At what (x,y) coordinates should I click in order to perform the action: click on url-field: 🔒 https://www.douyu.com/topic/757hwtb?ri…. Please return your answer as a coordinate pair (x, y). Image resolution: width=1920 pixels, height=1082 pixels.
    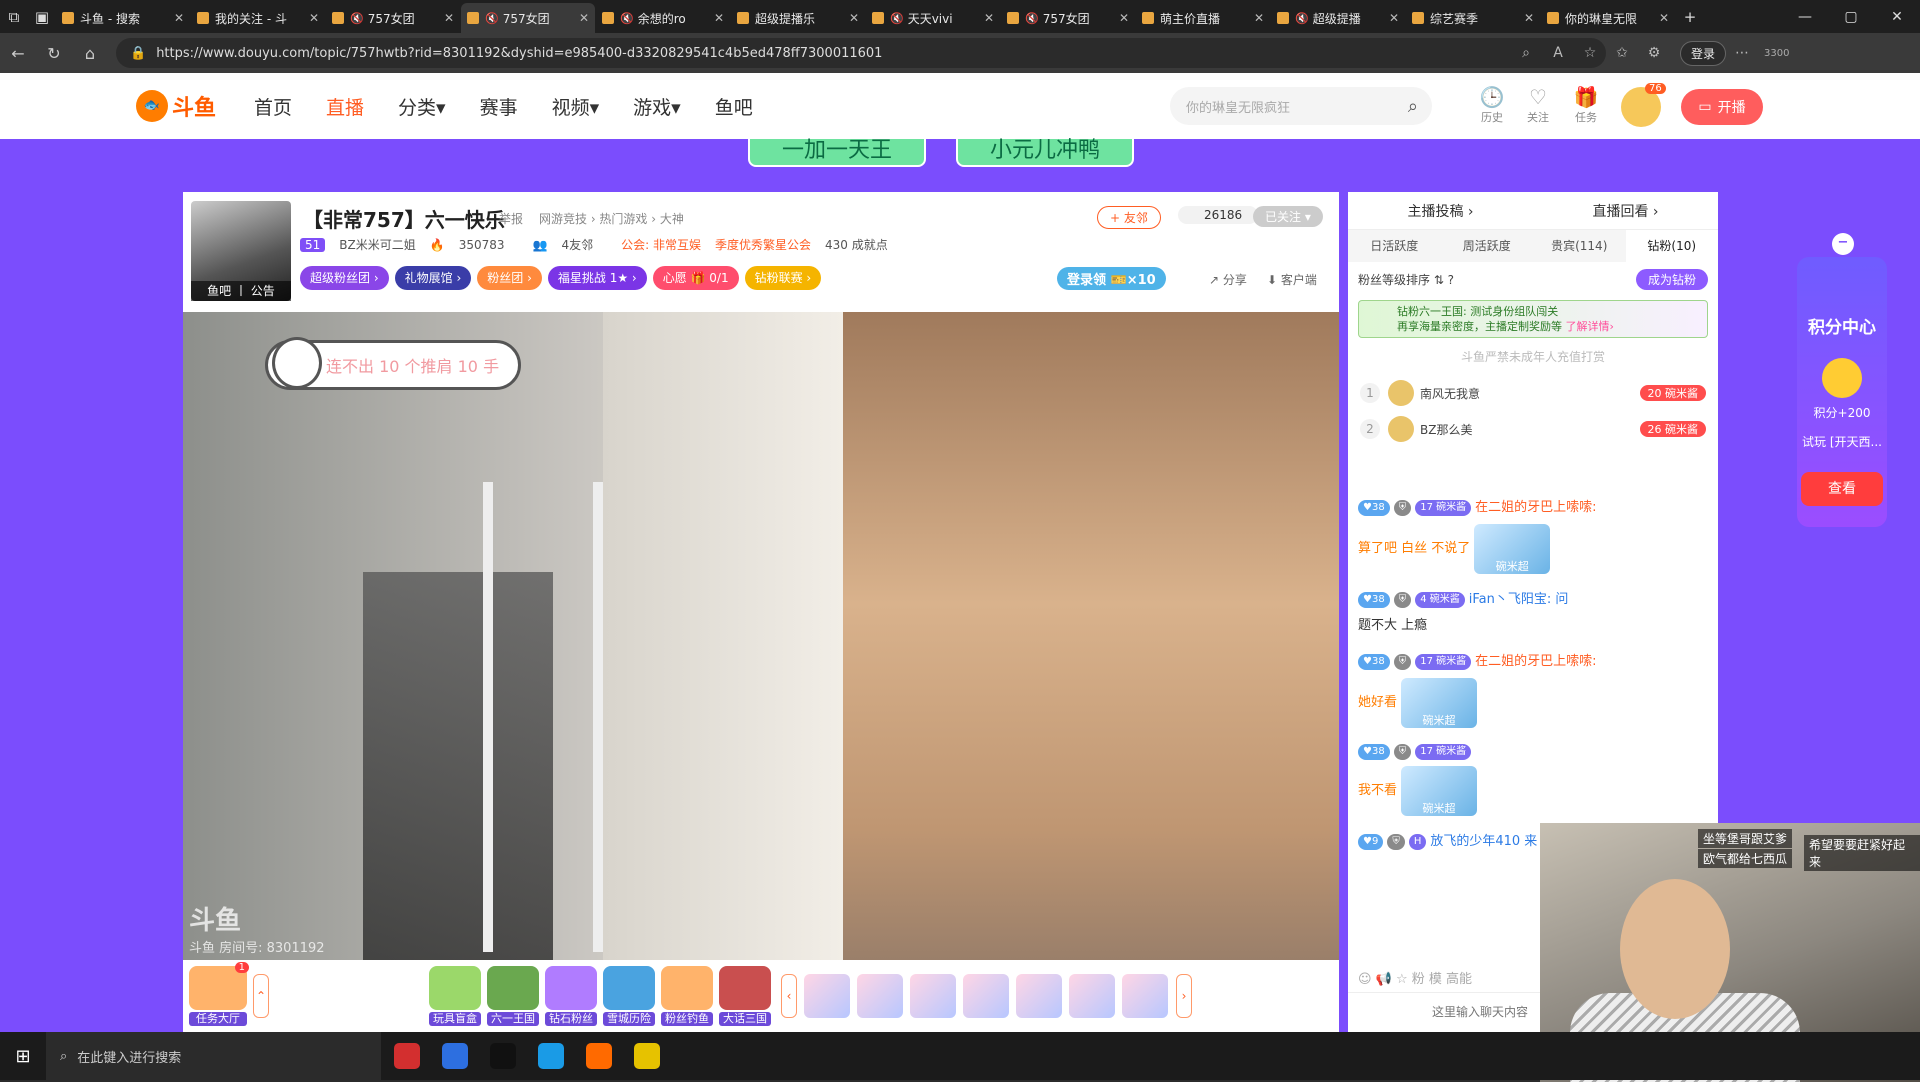
    Looking at the image, I should click on (861, 53).